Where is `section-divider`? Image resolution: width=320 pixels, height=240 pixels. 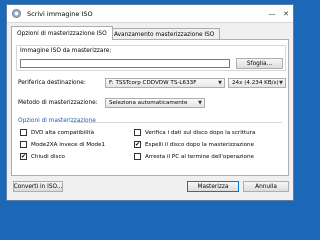 section-divider is located at coordinates (177, 122).